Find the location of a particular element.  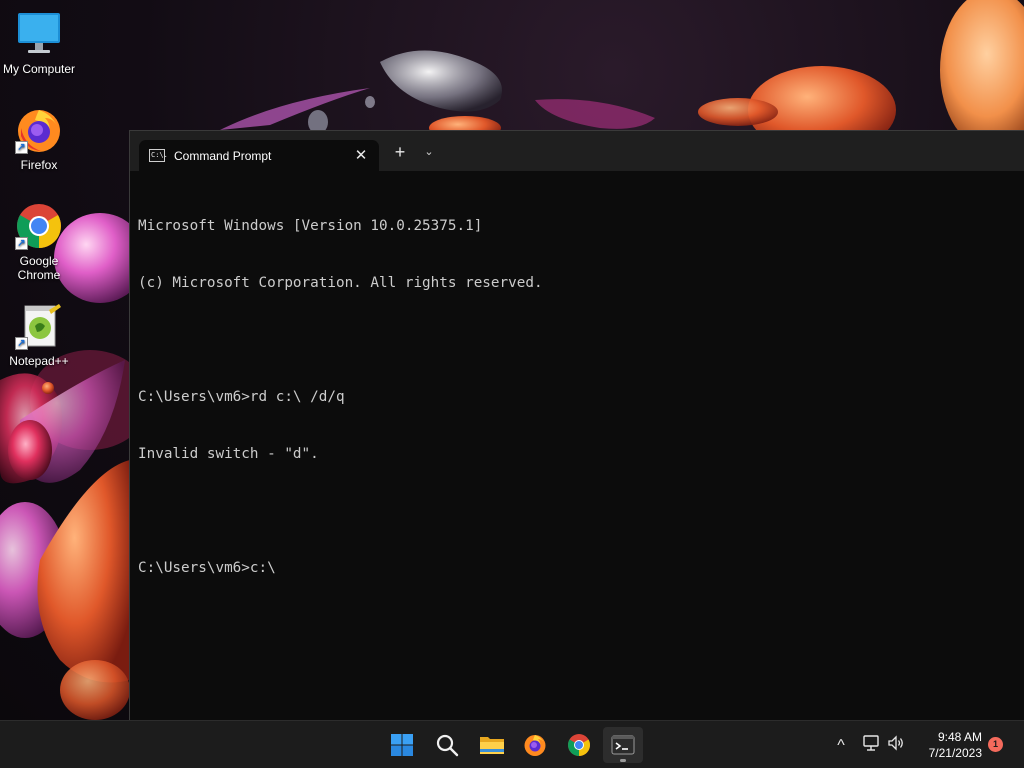

terminal-icon is located at coordinates (623, 745).